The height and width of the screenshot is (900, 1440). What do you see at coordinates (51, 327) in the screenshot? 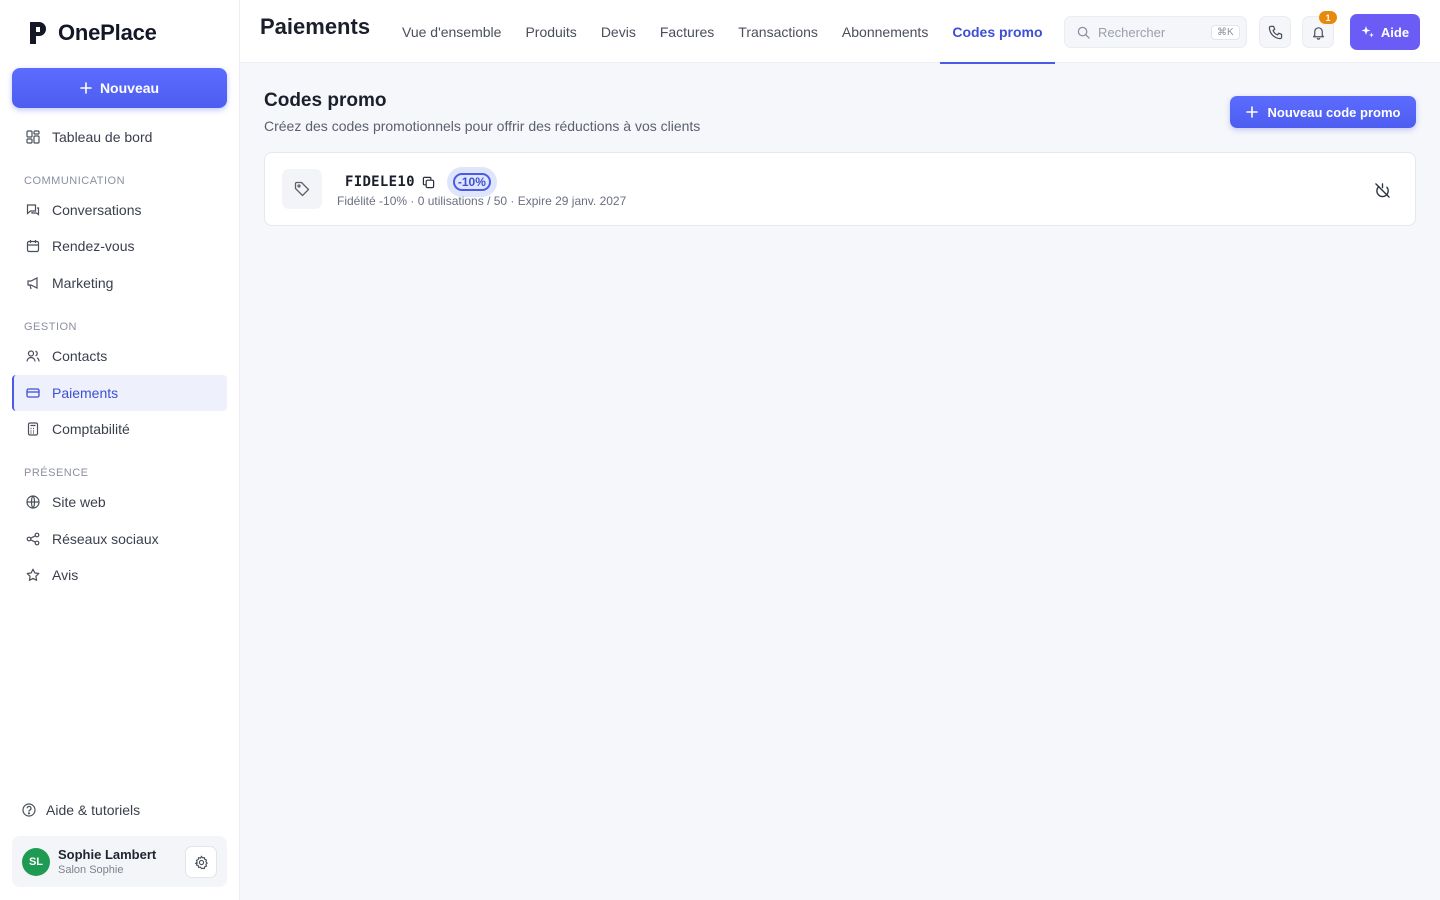
I see `section-label-gestion: GESTION` at bounding box center [51, 327].